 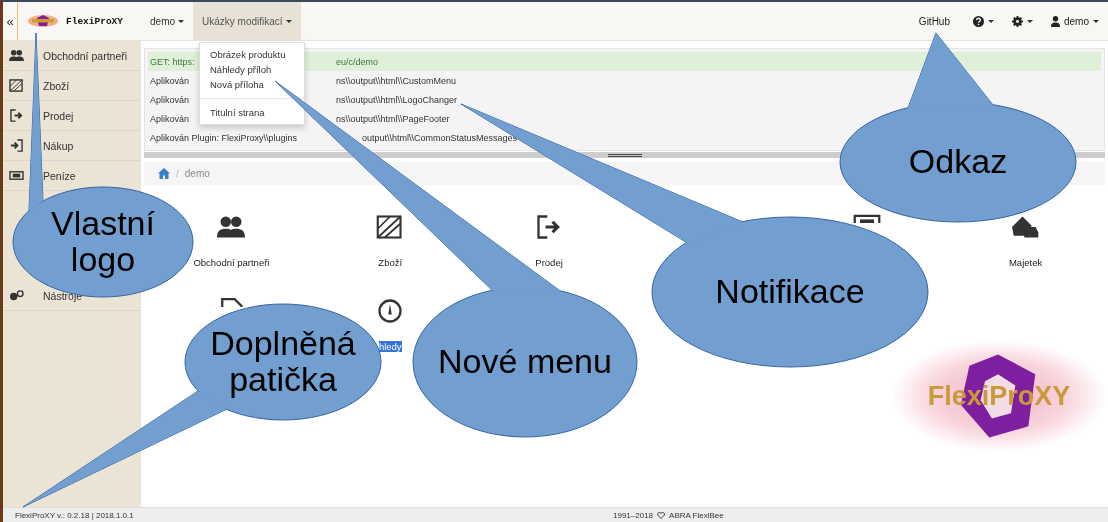 What do you see at coordinates (396, 80) in the screenshot?
I see `notification-text: ns\\output\\html\\CustomMenu` at bounding box center [396, 80].